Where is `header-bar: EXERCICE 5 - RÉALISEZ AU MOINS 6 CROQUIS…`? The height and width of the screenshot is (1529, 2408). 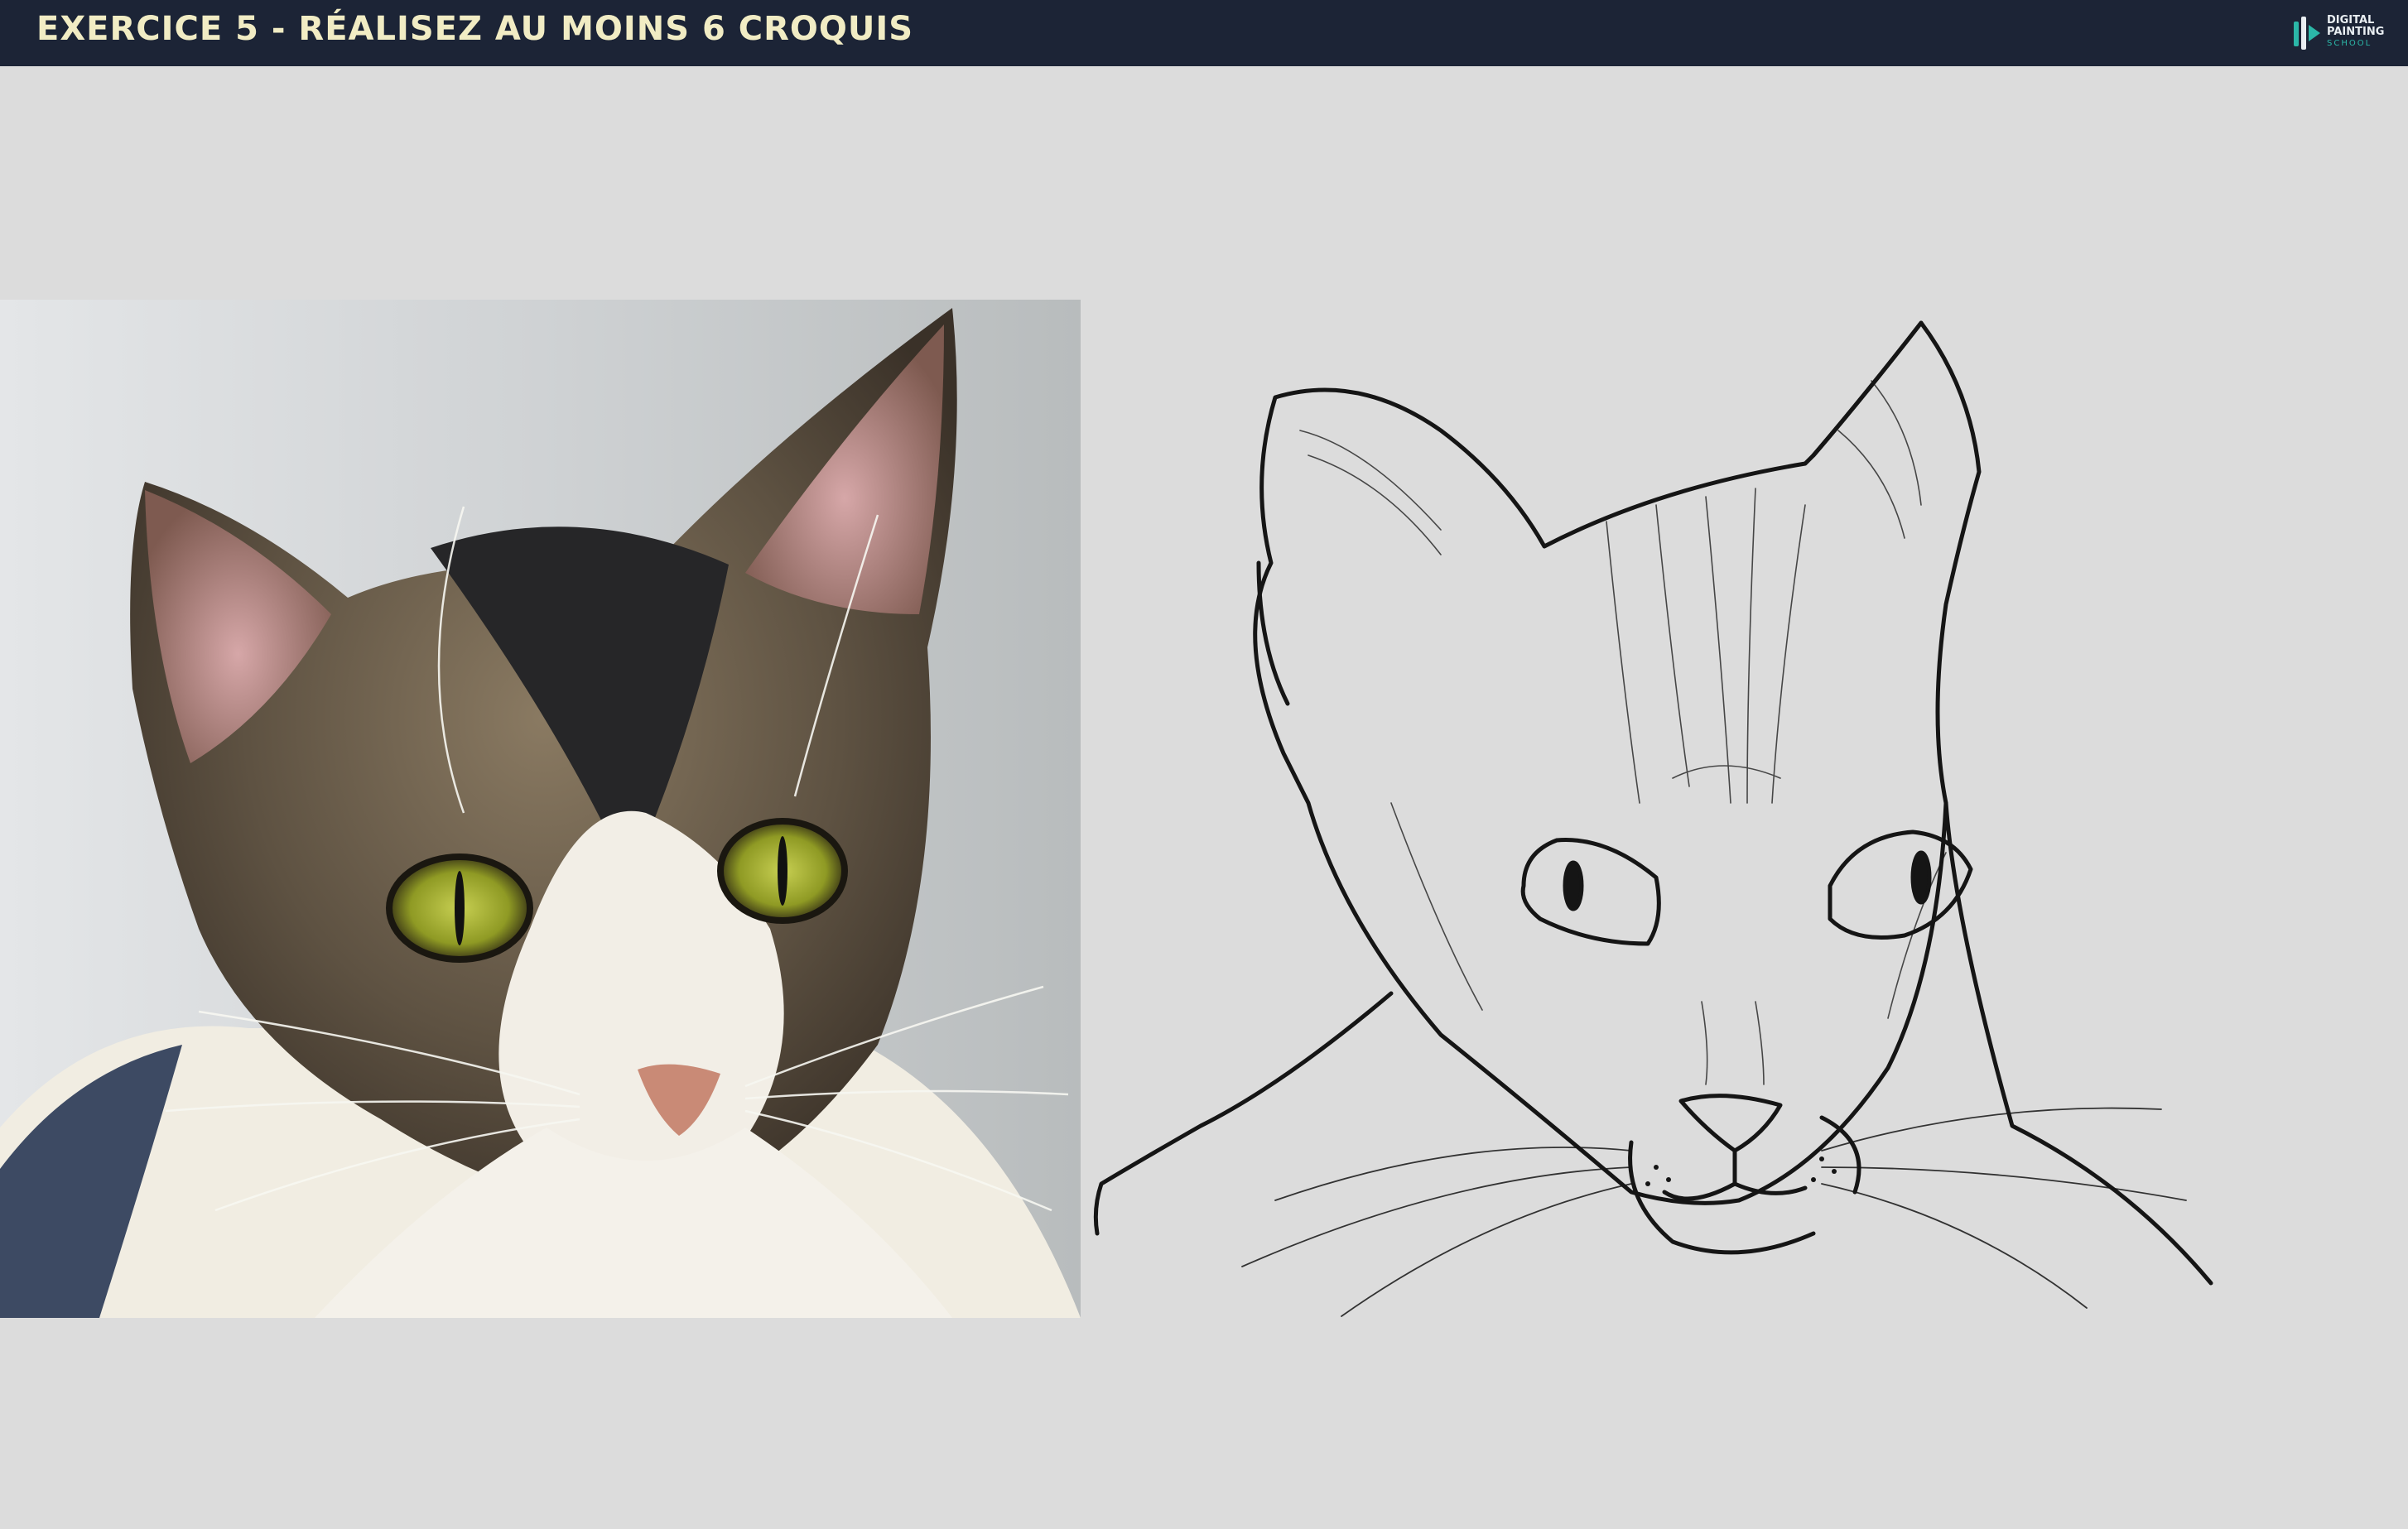
header-bar: EXERCICE 5 - RÉALISEZ AU MOINS 6 CROQUIS… is located at coordinates (1204, 33).